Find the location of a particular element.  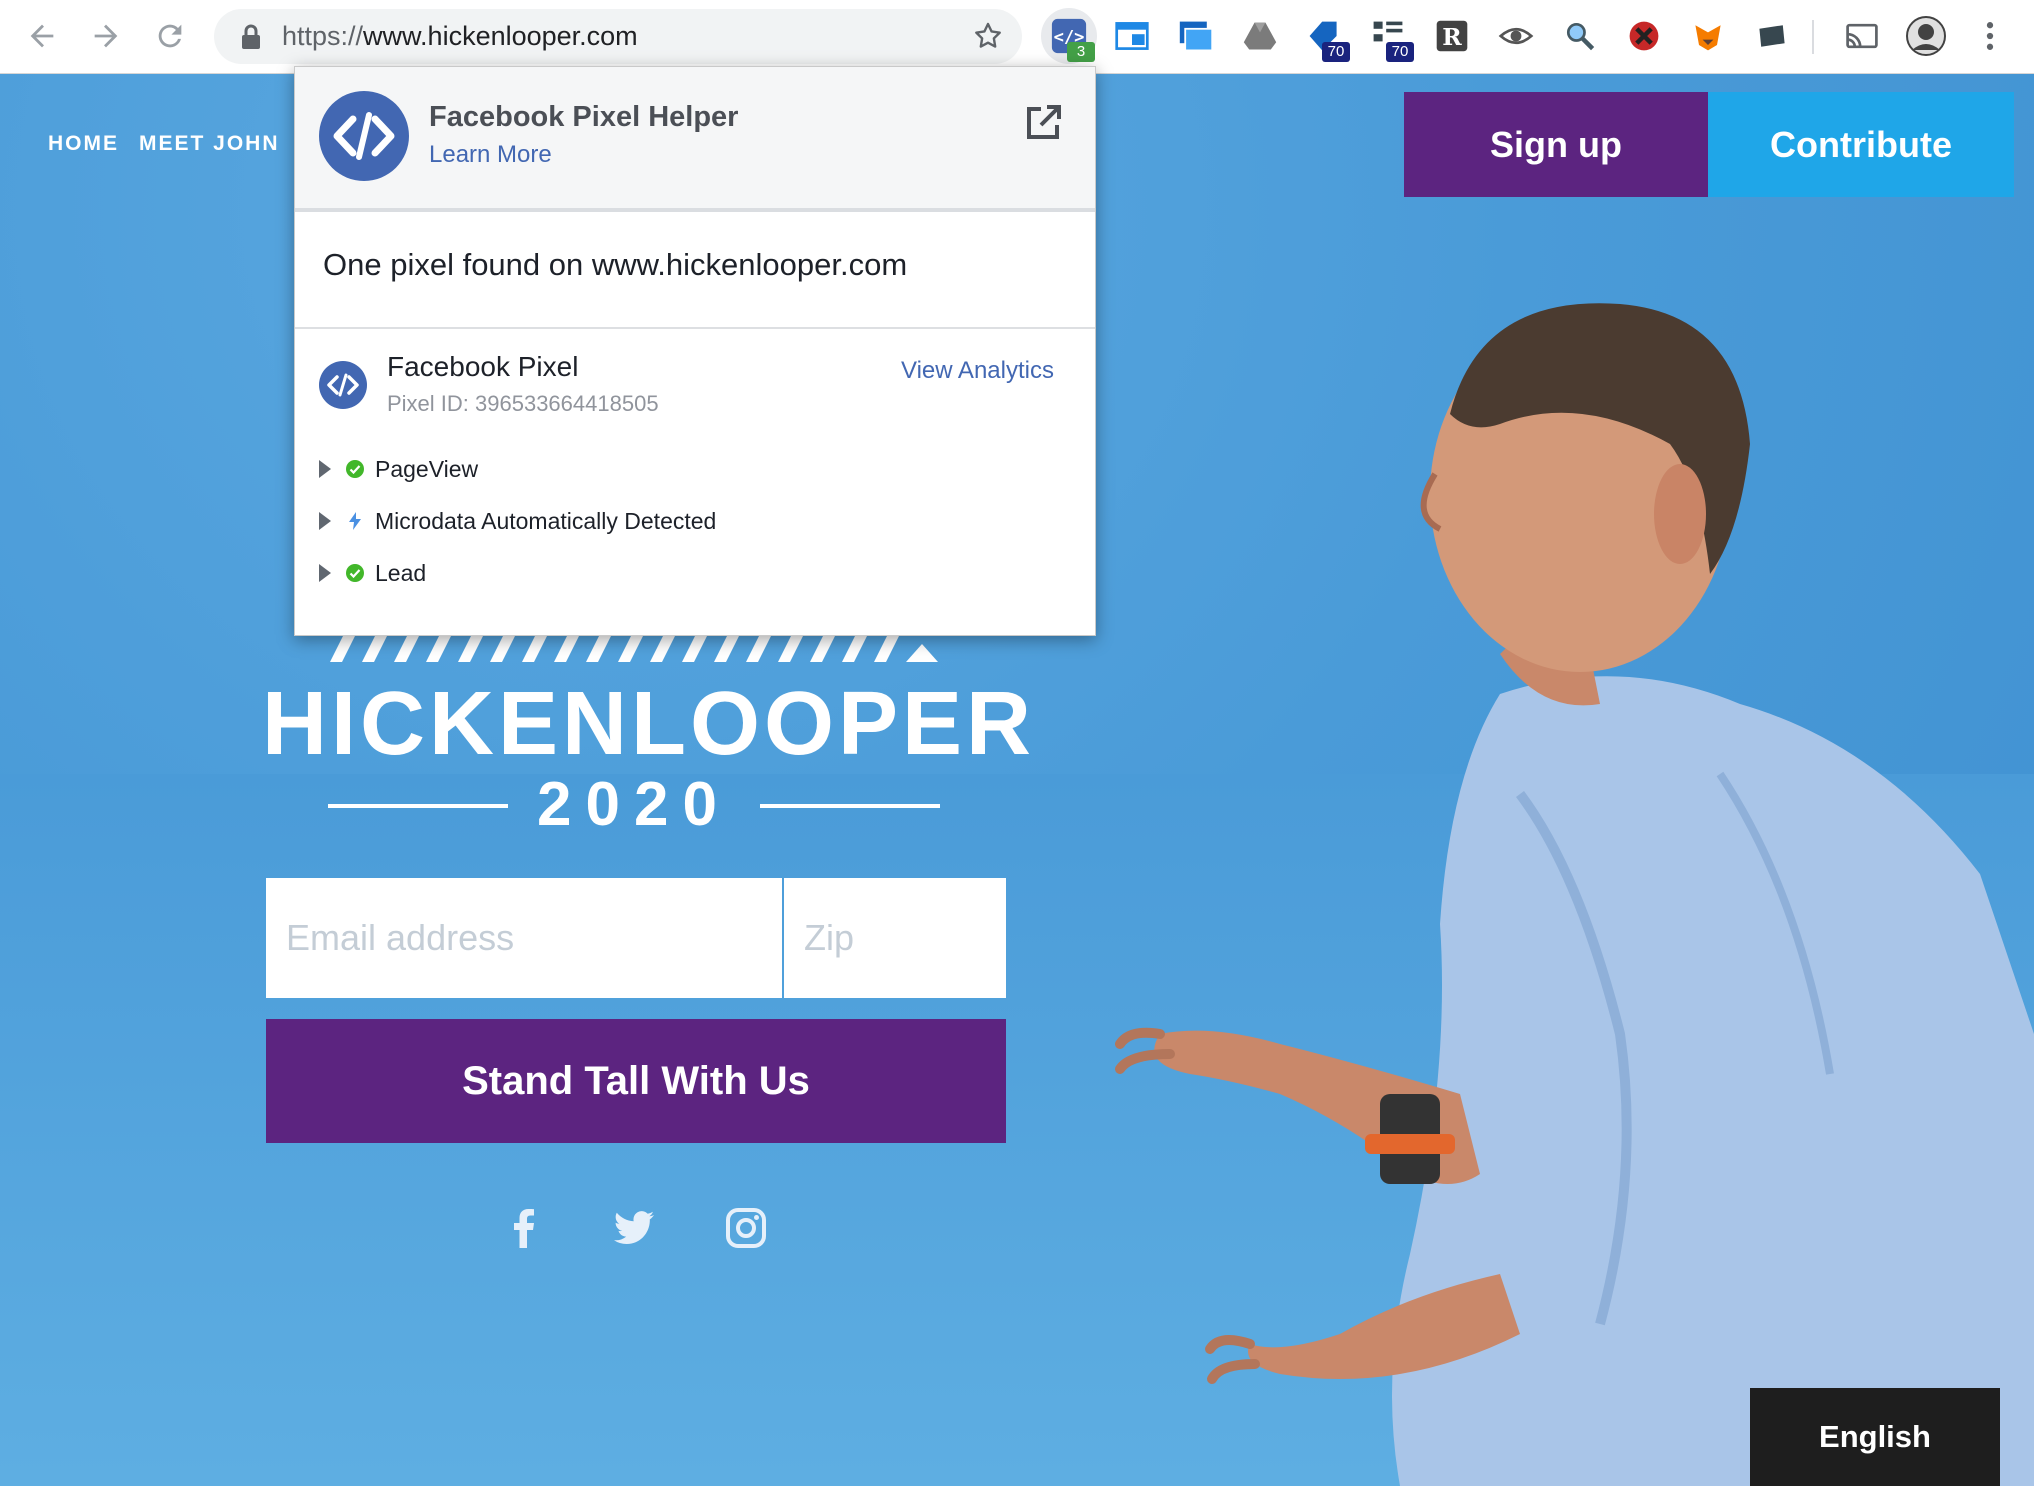

pixel-id: Pixel ID: 396533664418505 is located at coordinates (523, 403).